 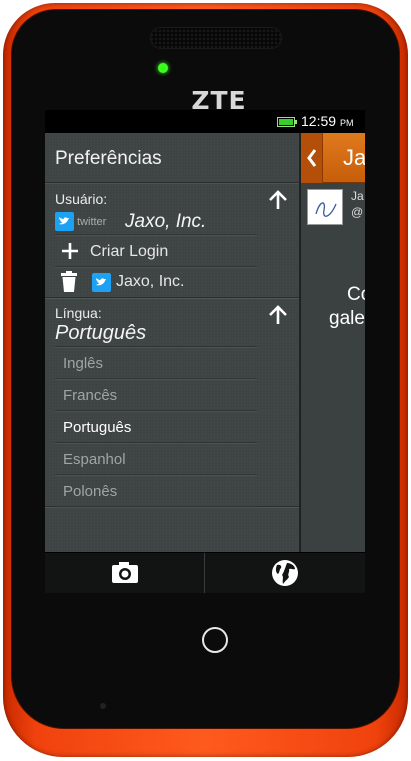 I want to click on chevron-left-icon, so click(x=312, y=158).